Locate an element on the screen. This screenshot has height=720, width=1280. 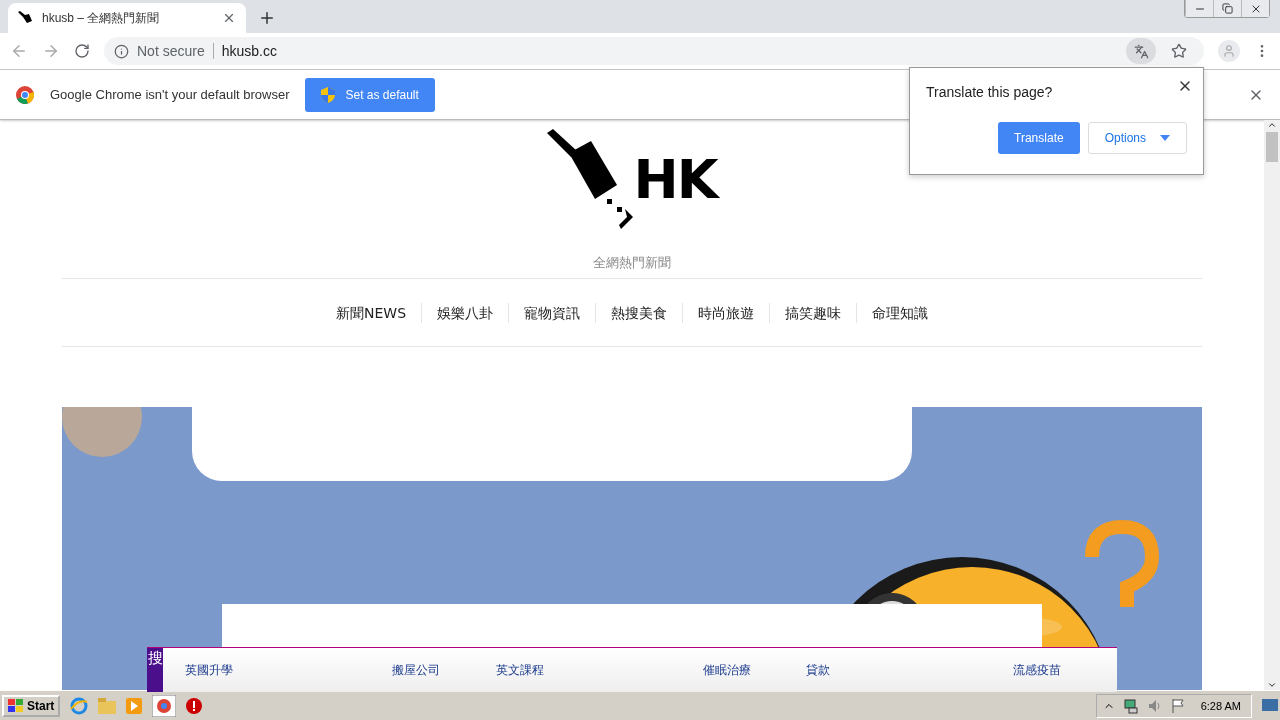
nav-link: 時尚旅遊 is located at coordinates (726, 312).